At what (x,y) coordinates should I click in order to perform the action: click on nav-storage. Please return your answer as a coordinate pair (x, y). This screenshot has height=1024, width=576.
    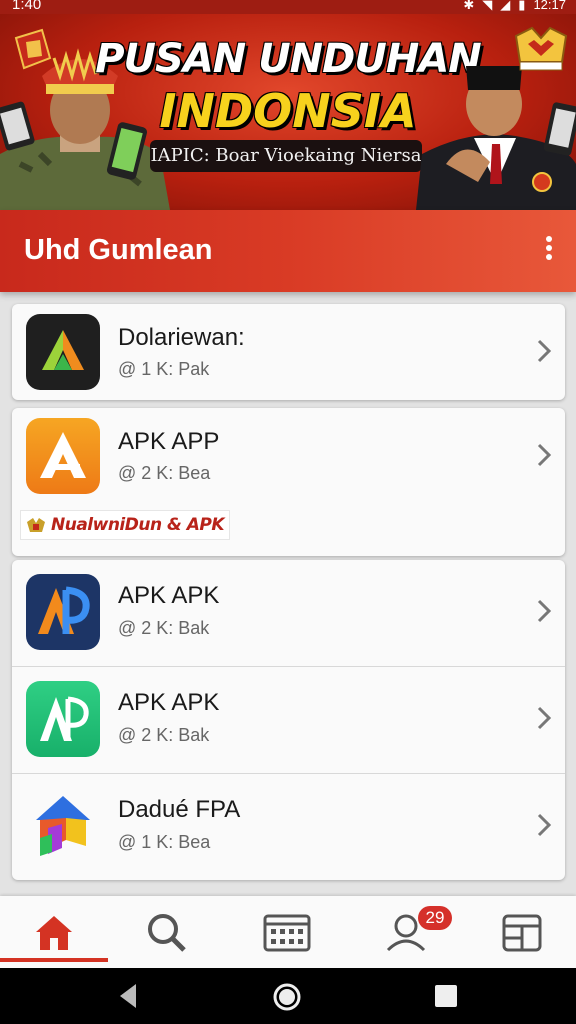
    Looking at the image, I should click on (522, 932).